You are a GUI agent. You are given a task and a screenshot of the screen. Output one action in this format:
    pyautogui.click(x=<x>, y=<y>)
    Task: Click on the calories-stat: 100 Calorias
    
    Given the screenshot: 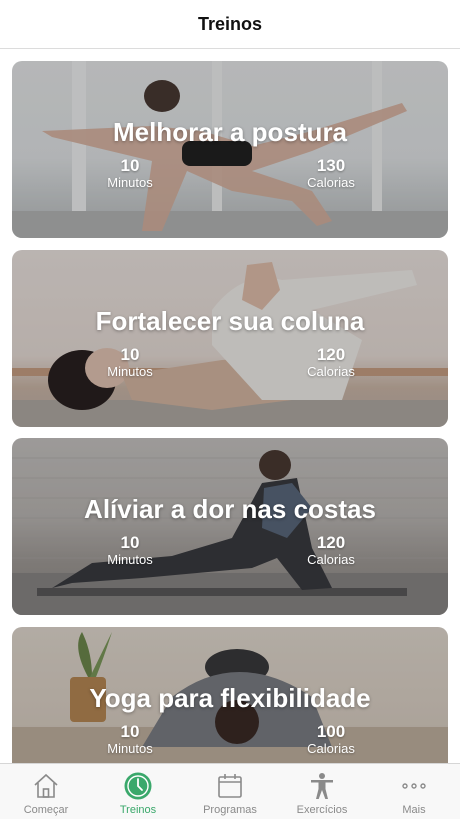 What is the action you would take?
    pyautogui.click(x=331, y=740)
    